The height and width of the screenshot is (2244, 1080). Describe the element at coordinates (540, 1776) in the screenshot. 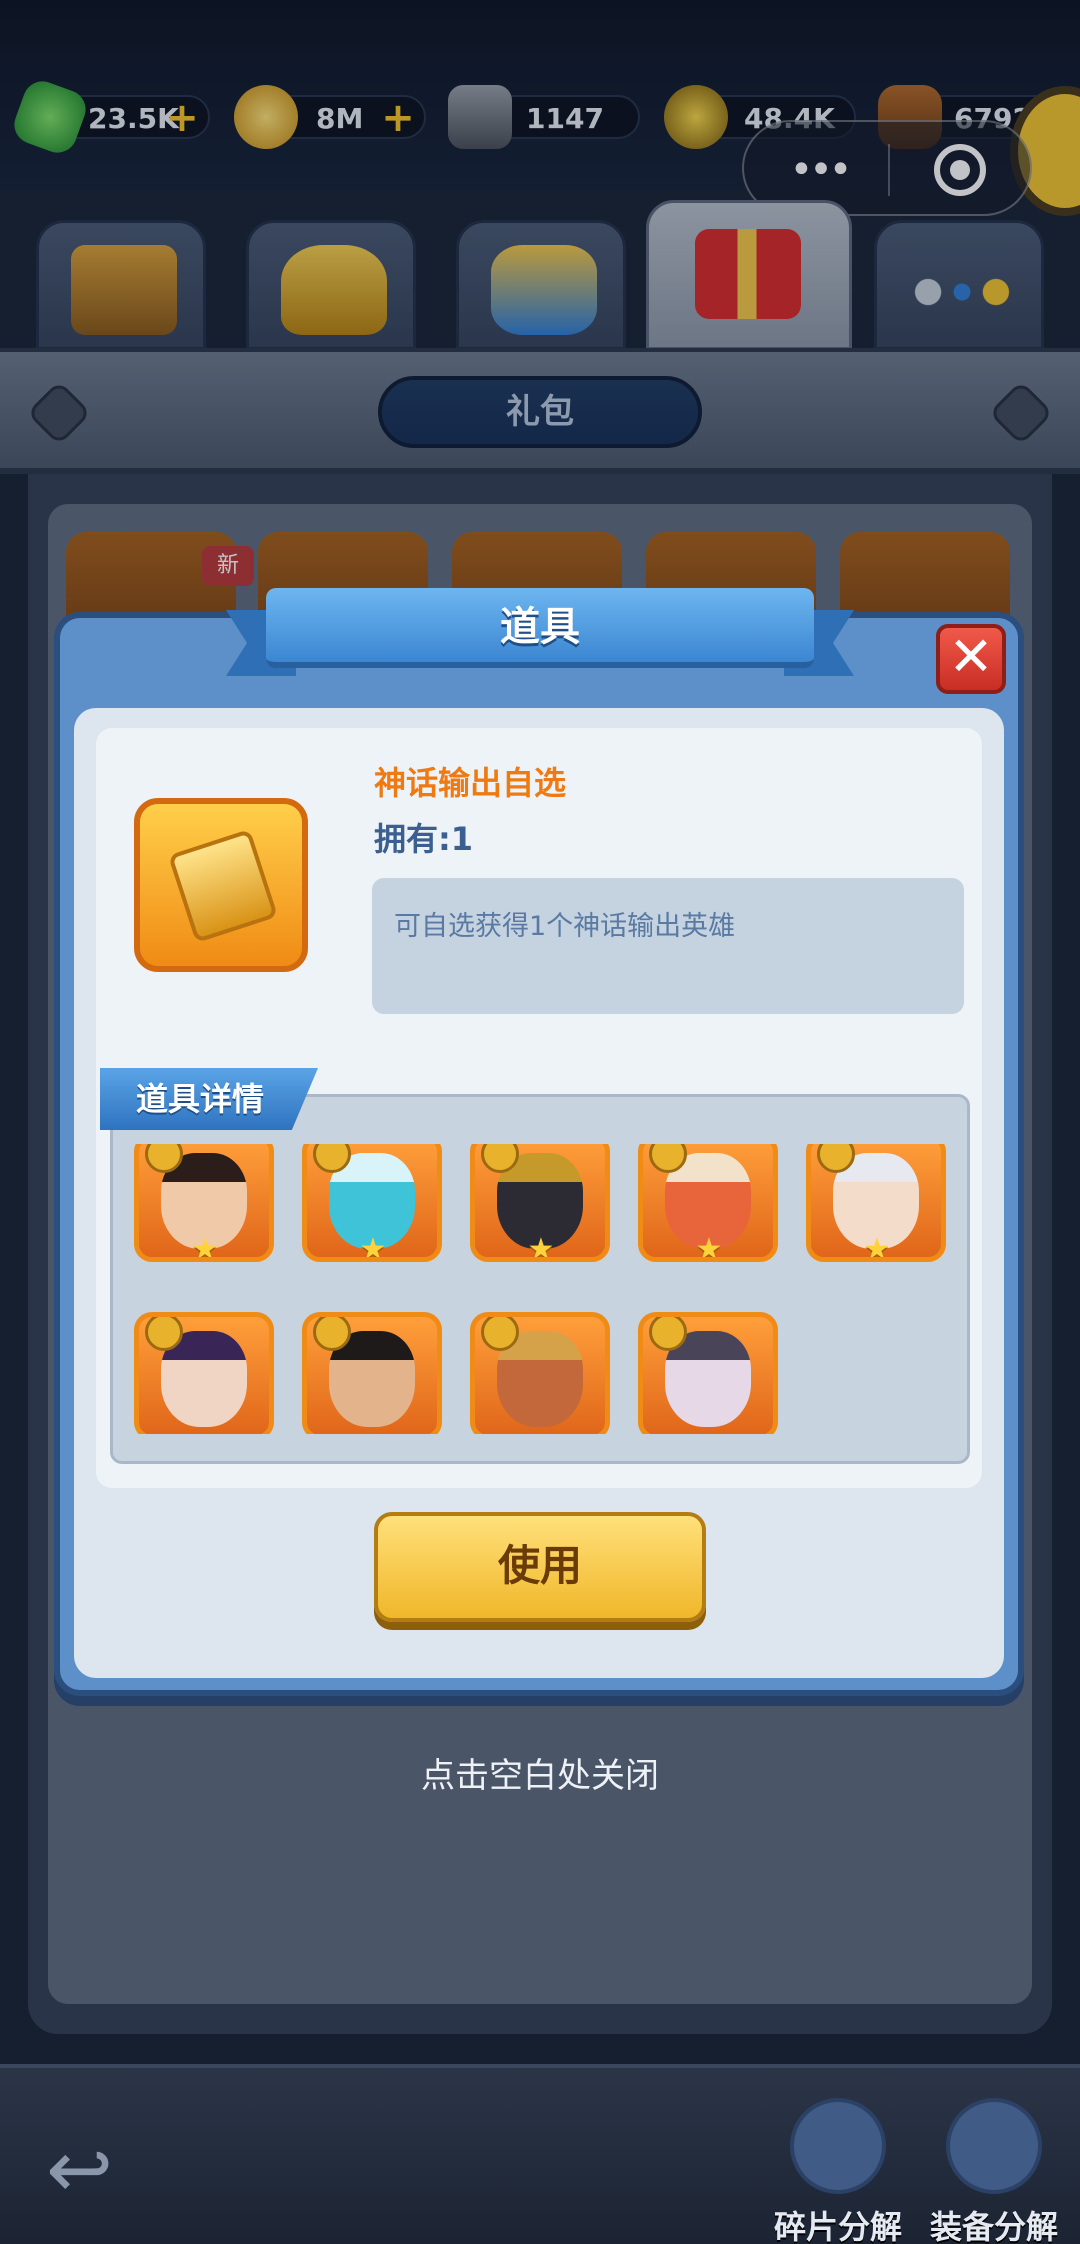

I see `tap-to-close-hint: 点击空白处关闭` at that location.